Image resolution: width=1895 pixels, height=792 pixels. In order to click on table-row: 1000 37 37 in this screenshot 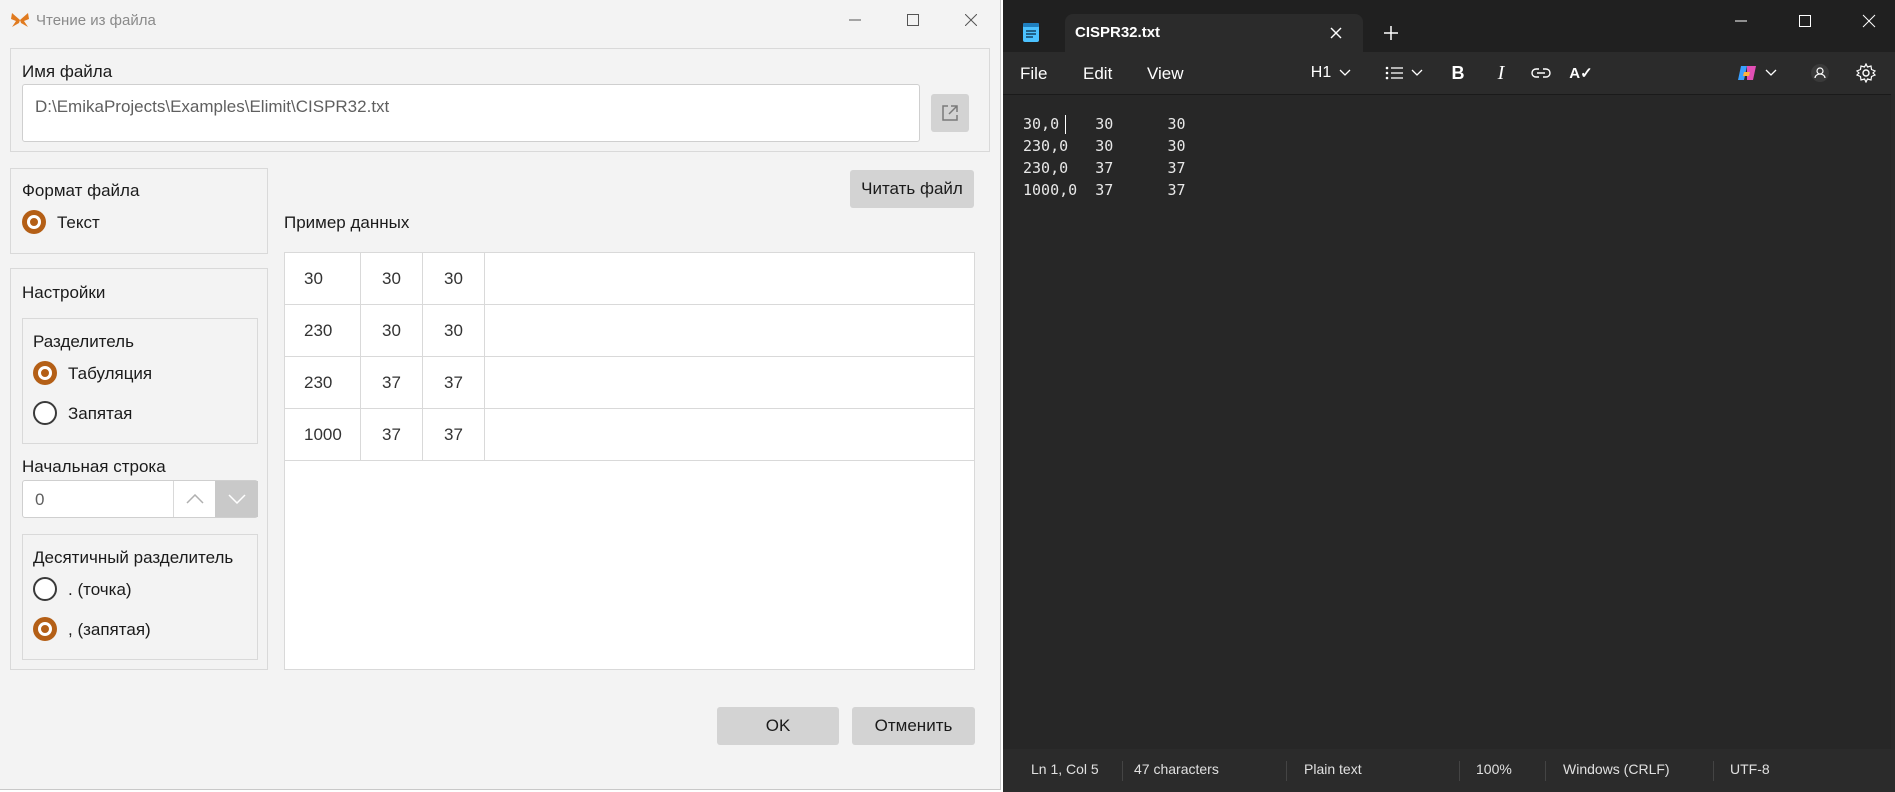, I will do `click(629, 435)`.